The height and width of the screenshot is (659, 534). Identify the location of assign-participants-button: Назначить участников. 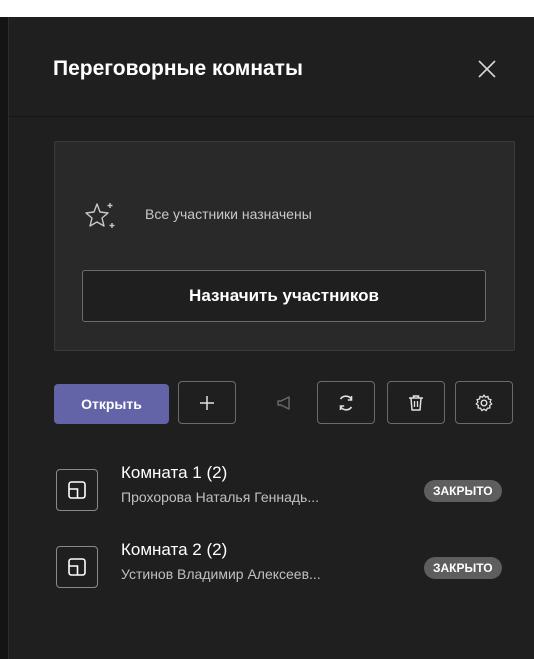
(284, 296).